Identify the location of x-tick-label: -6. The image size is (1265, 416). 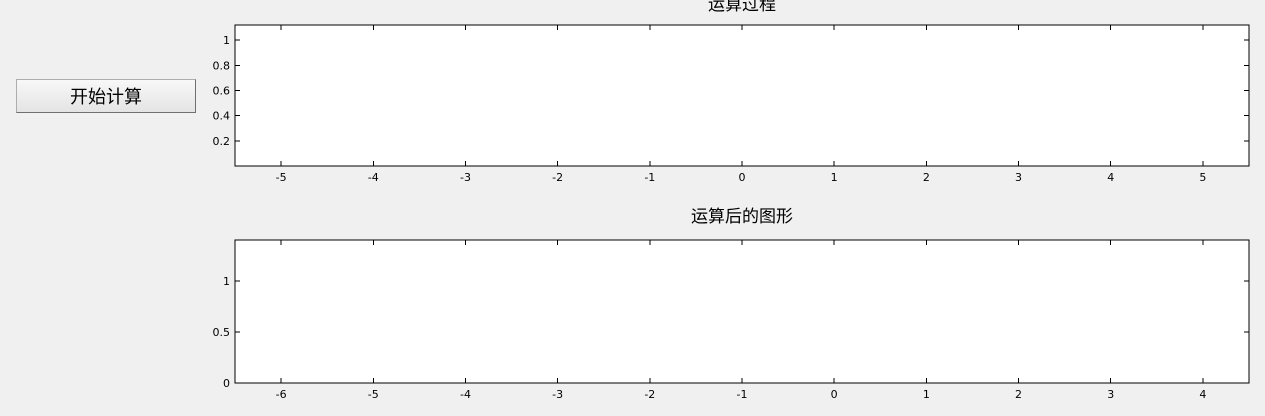
(281, 394).